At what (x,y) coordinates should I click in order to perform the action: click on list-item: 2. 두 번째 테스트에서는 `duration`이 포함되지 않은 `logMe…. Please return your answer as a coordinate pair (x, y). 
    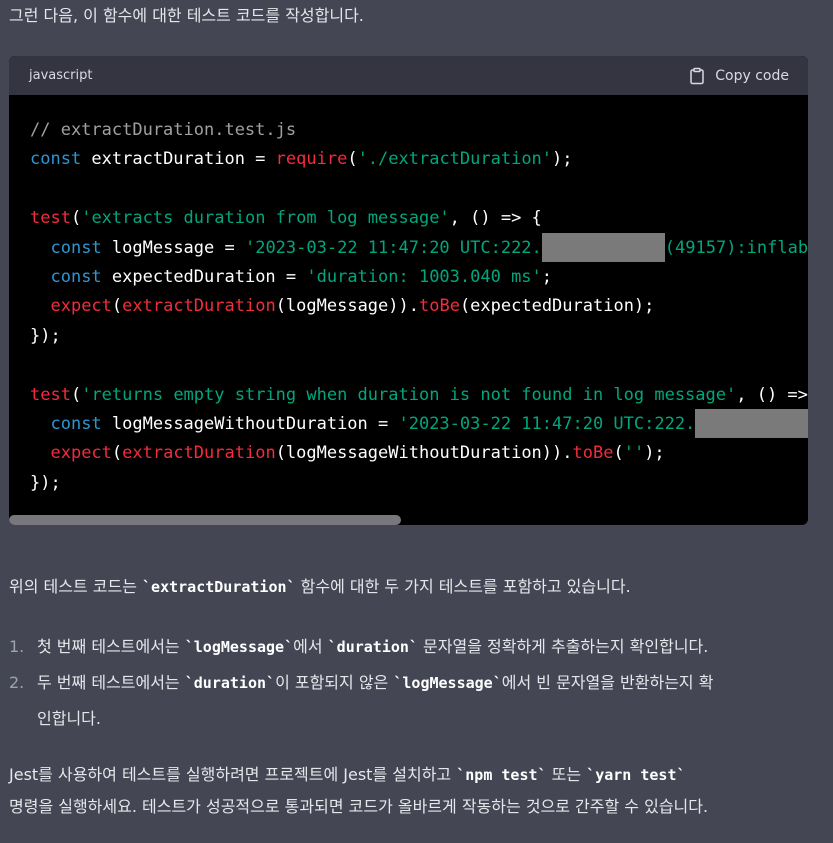
    Looking at the image, I should click on (409, 700).